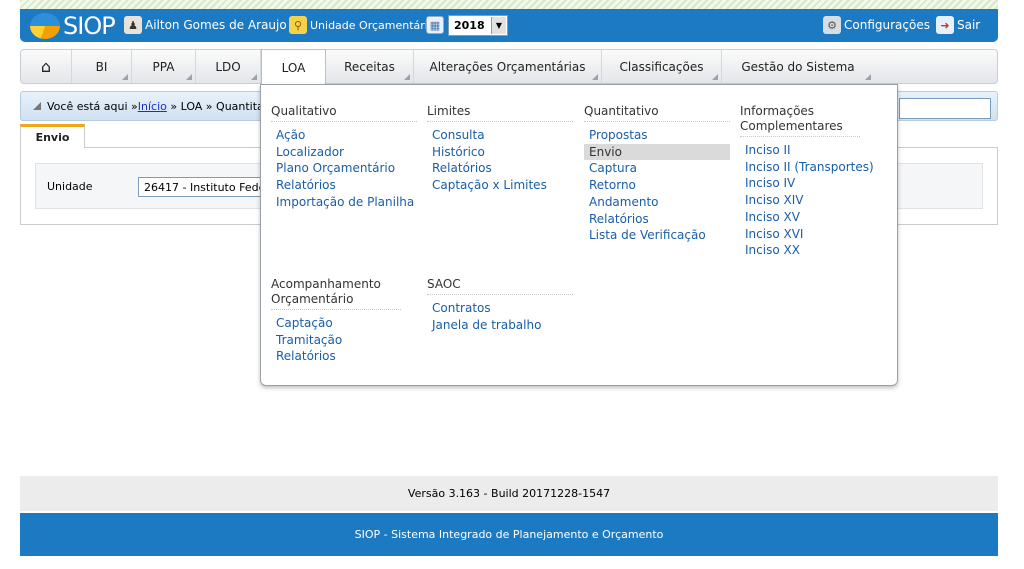 This screenshot has height=569, width=1024. Describe the element at coordinates (500, 135) in the screenshot. I see `menu-item-consulta: Consulta` at that location.